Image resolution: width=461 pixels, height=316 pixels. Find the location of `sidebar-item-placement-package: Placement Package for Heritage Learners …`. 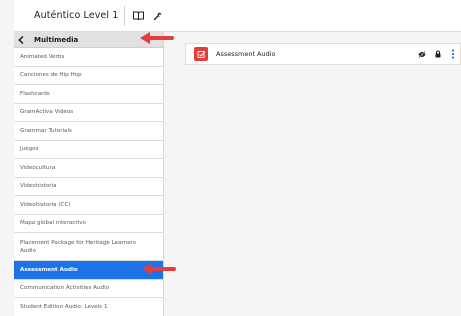

sidebar-item-placement-package: Placement Package for Heritage Learners … is located at coordinates (88, 247).